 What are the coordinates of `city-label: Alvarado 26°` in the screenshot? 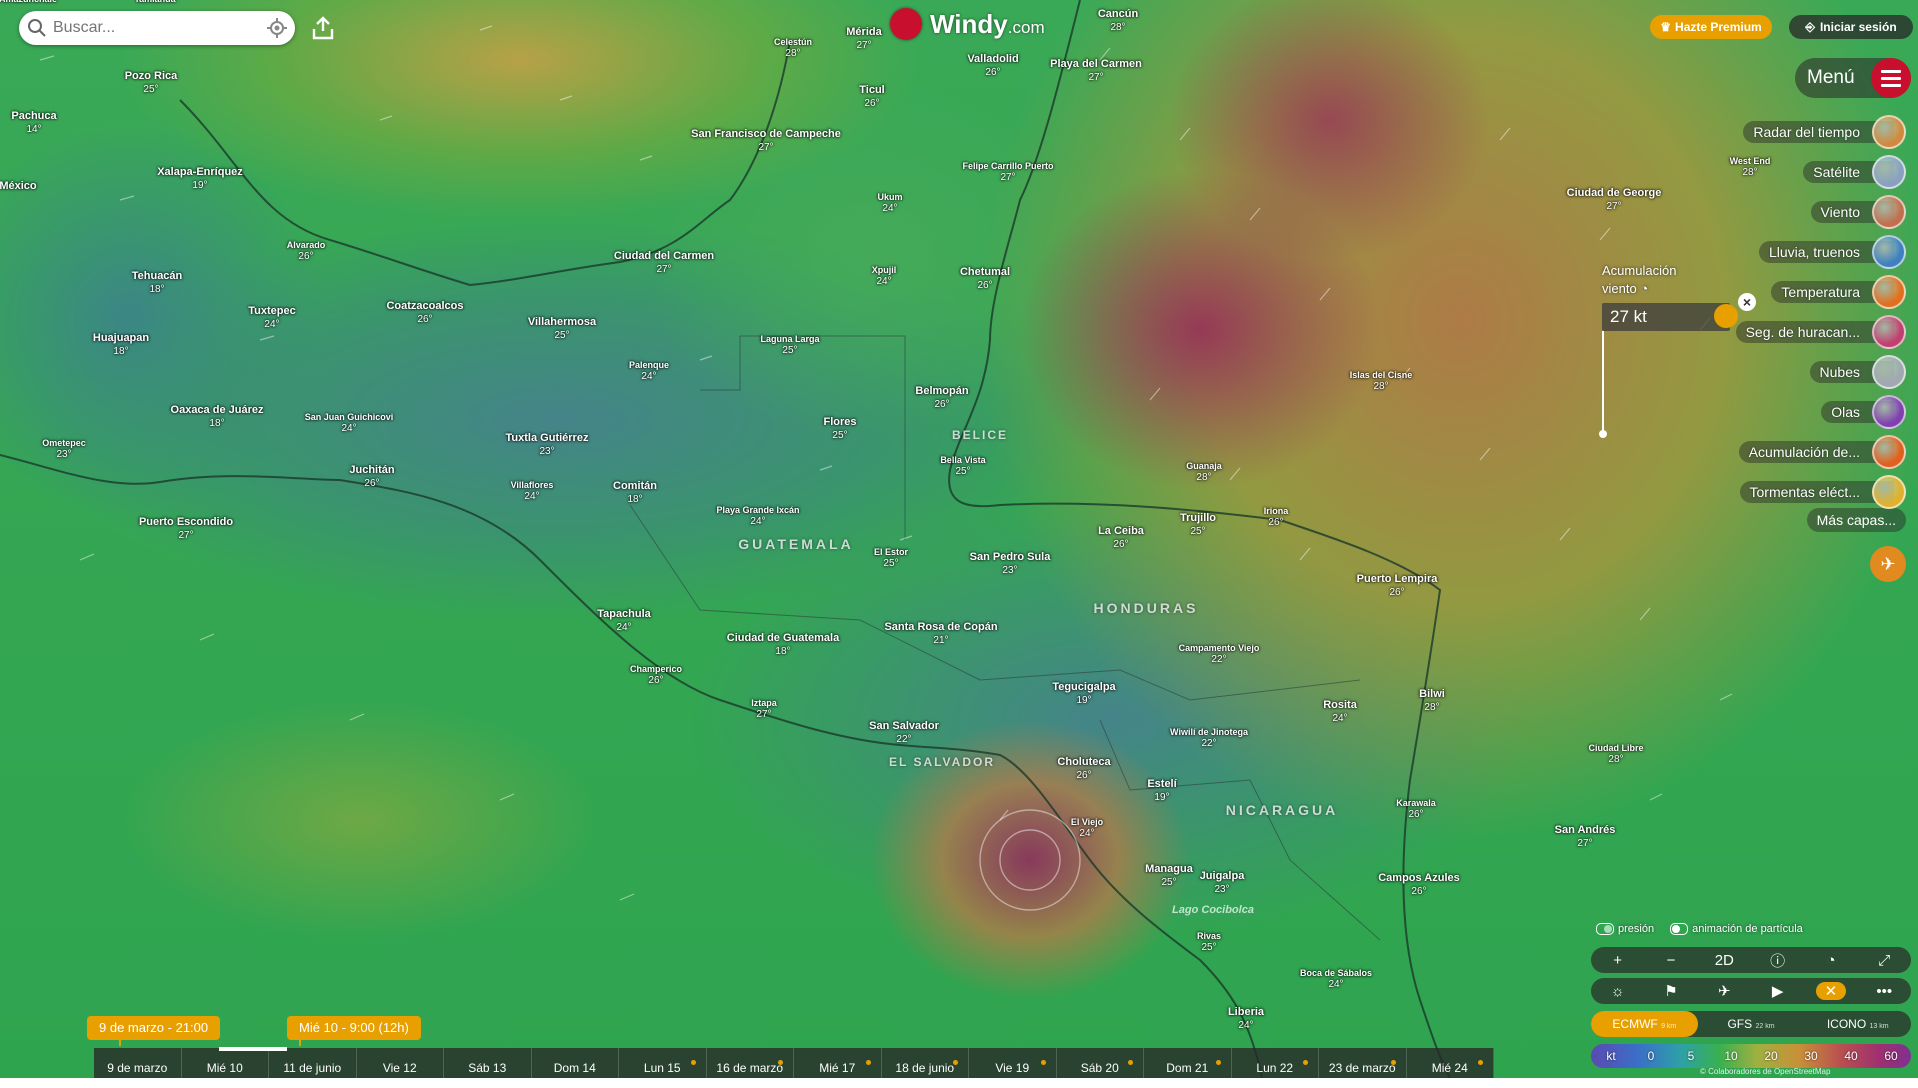 It's located at (306, 251).